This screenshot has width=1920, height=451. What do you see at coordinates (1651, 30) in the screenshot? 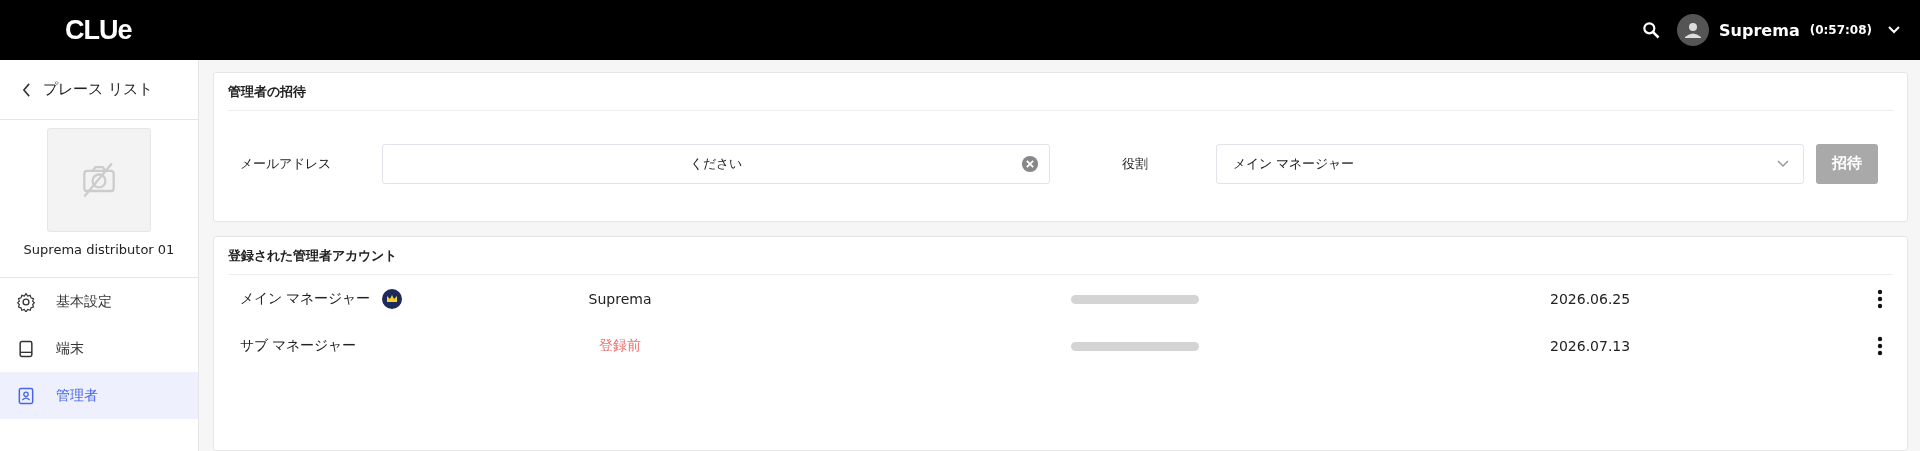
I see `search-icon` at bounding box center [1651, 30].